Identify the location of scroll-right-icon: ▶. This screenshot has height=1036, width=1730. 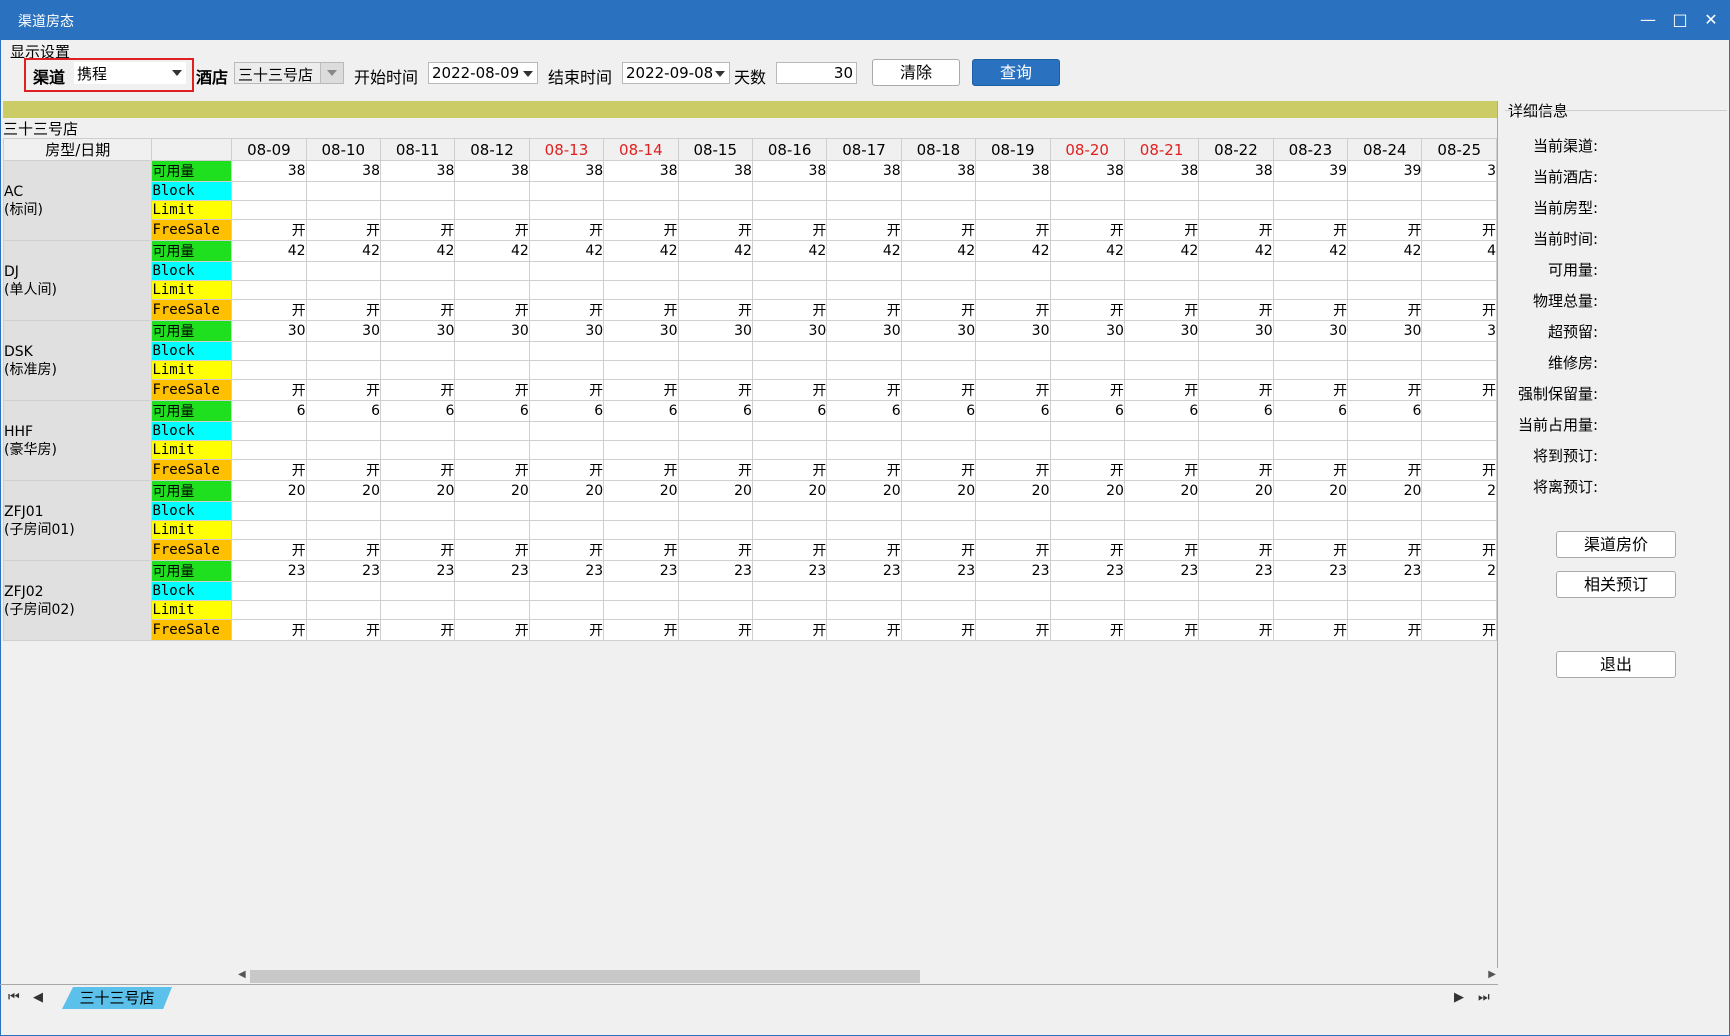
(1492, 974).